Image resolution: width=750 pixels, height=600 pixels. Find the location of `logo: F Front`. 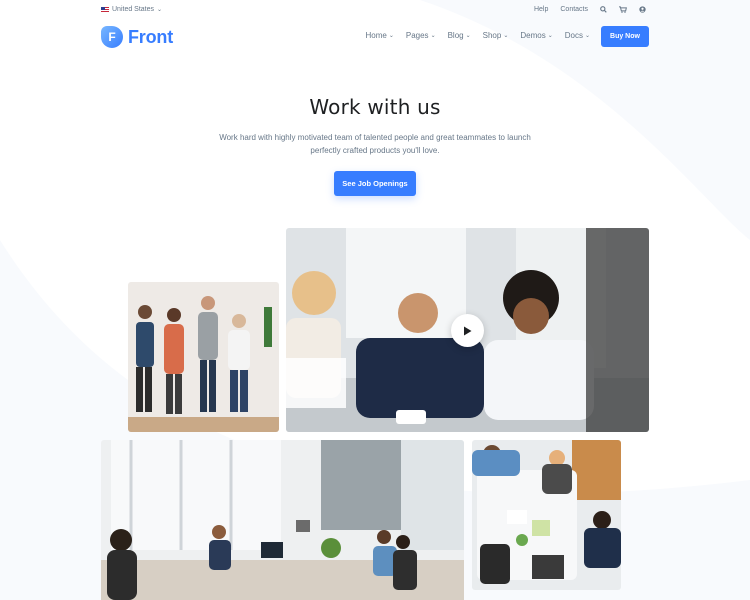

logo: F Front is located at coordinates (137, 37).